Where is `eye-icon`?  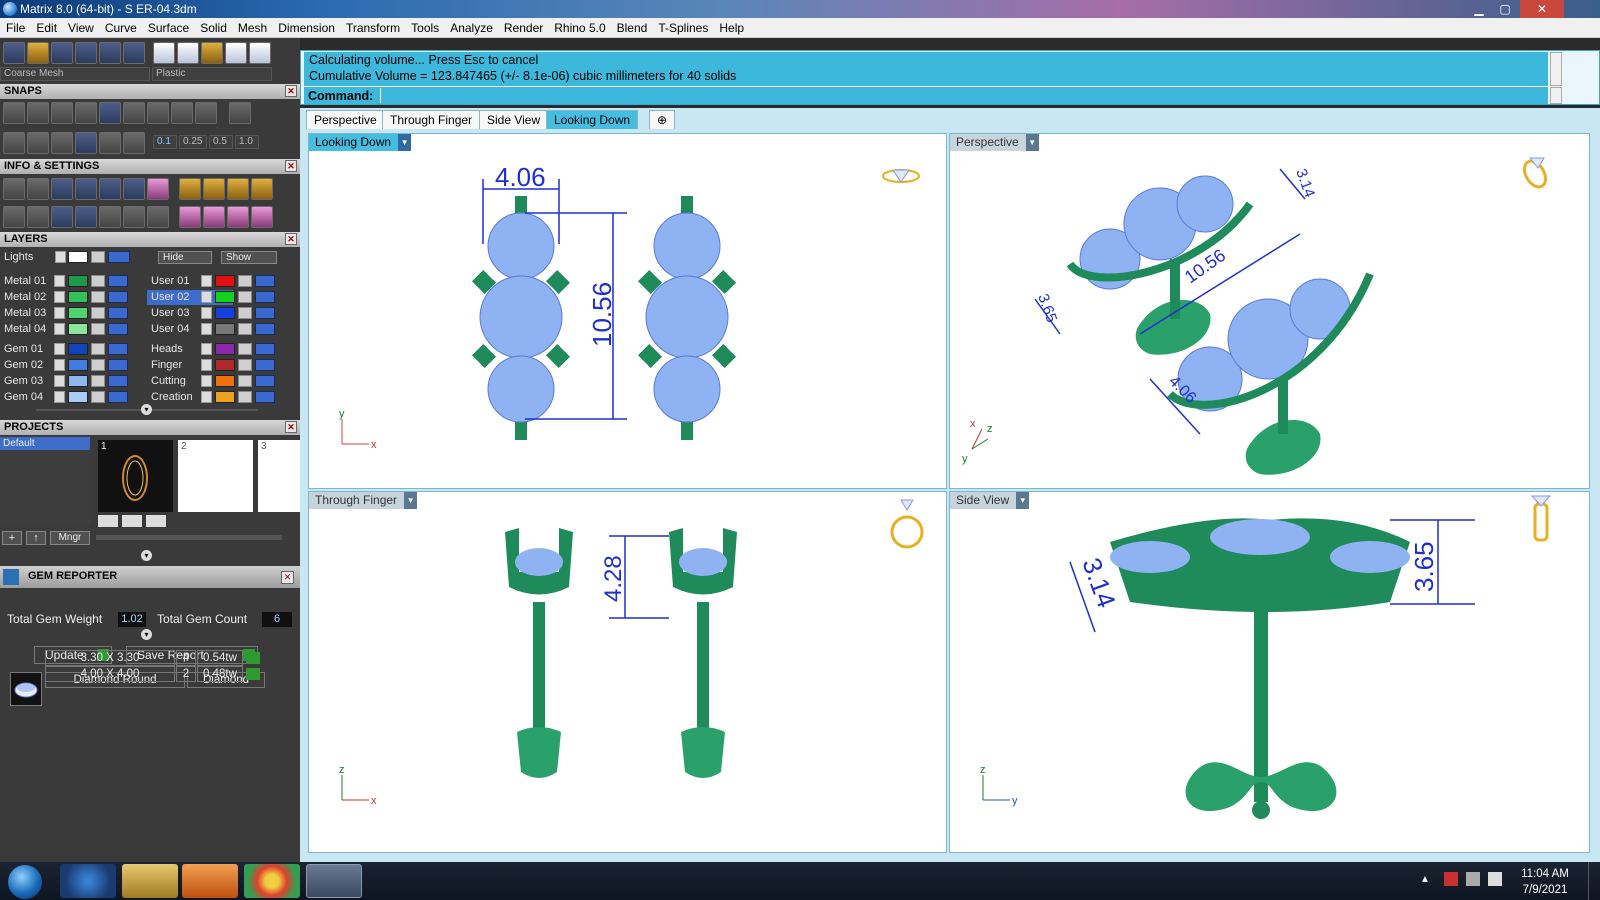
eye-icon is located at coordinates (110, 143).